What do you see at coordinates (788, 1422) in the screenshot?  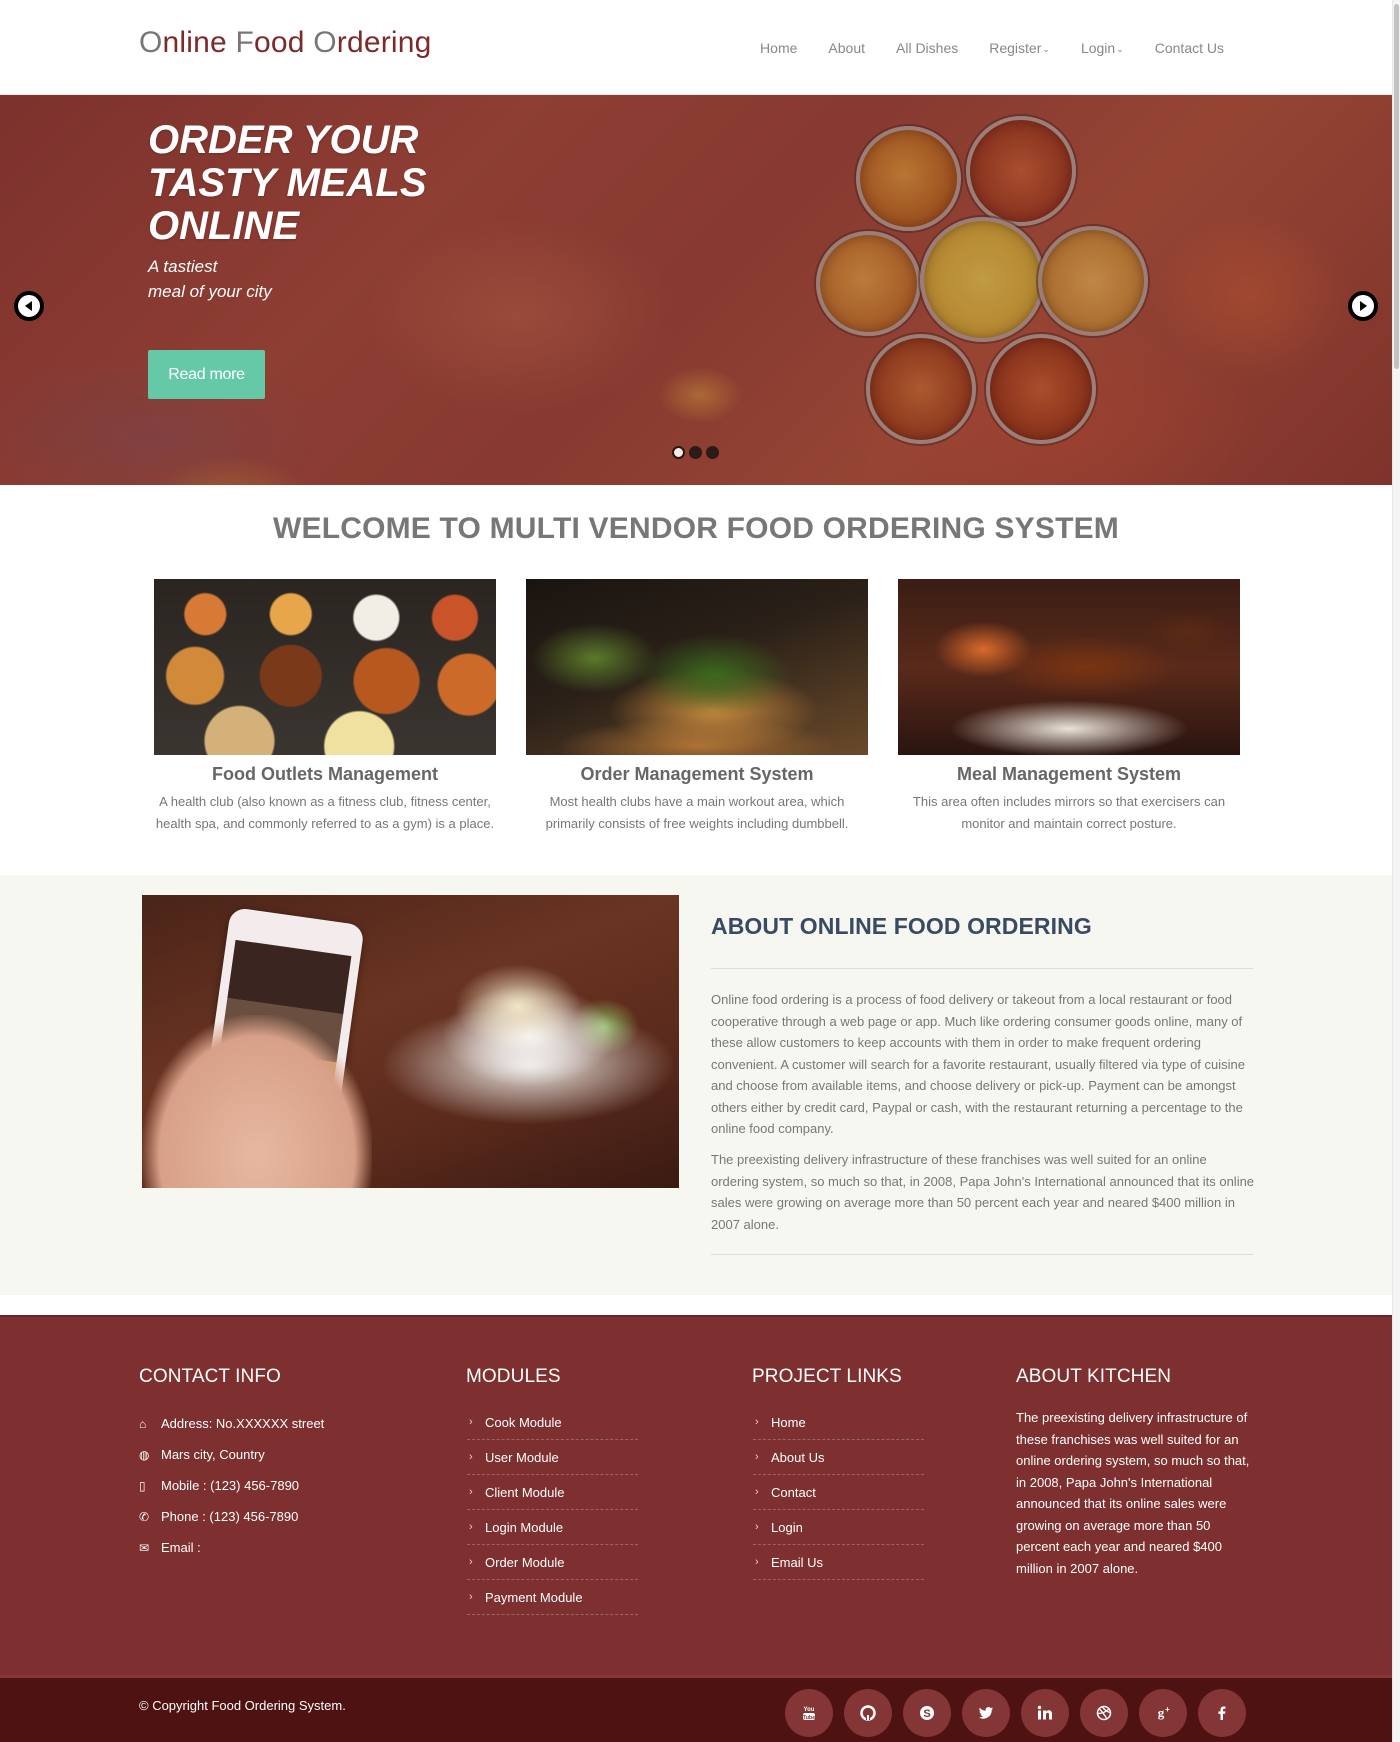 I see `link-label: Home` at bounding box center [788, 1422].